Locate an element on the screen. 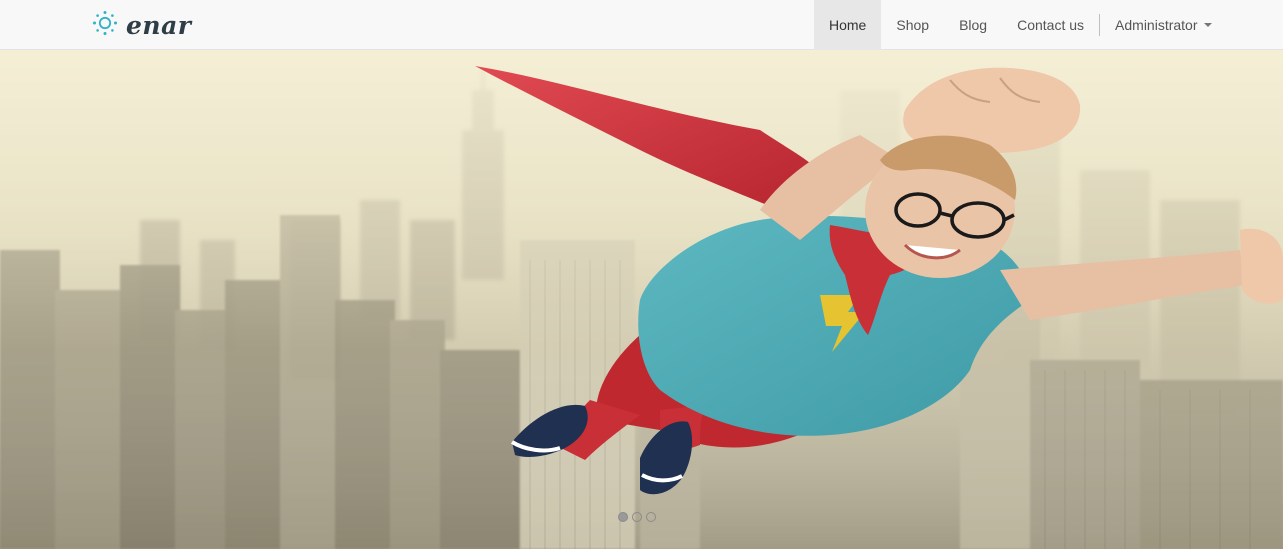  user-menu-label: Administrator is located at coordinates (1156, 25).